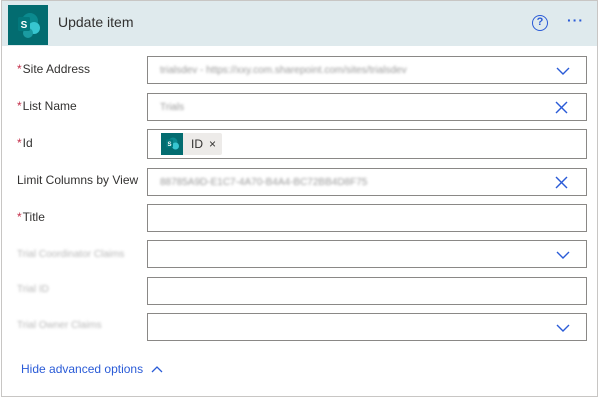 This screenshot has height=399, width=600. I want to click on hide-advanced-options-link: Hide advanced options, so click(82, 369).